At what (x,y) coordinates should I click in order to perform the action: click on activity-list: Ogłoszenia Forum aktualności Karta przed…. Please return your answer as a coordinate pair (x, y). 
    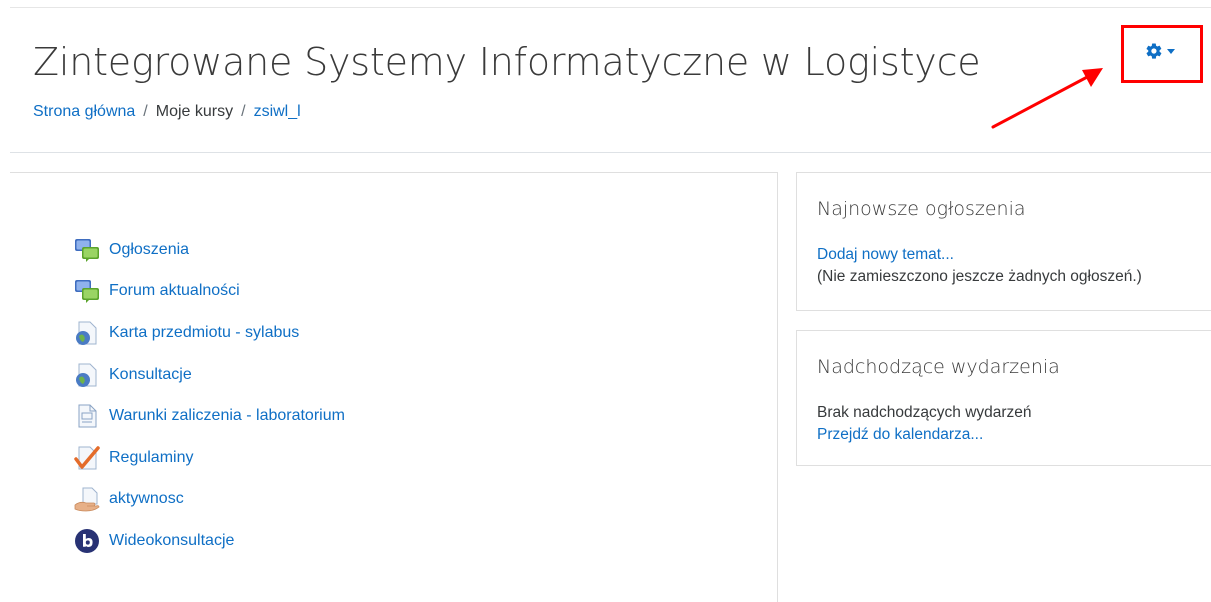
    Looking at the image, I should click on (209, 395).